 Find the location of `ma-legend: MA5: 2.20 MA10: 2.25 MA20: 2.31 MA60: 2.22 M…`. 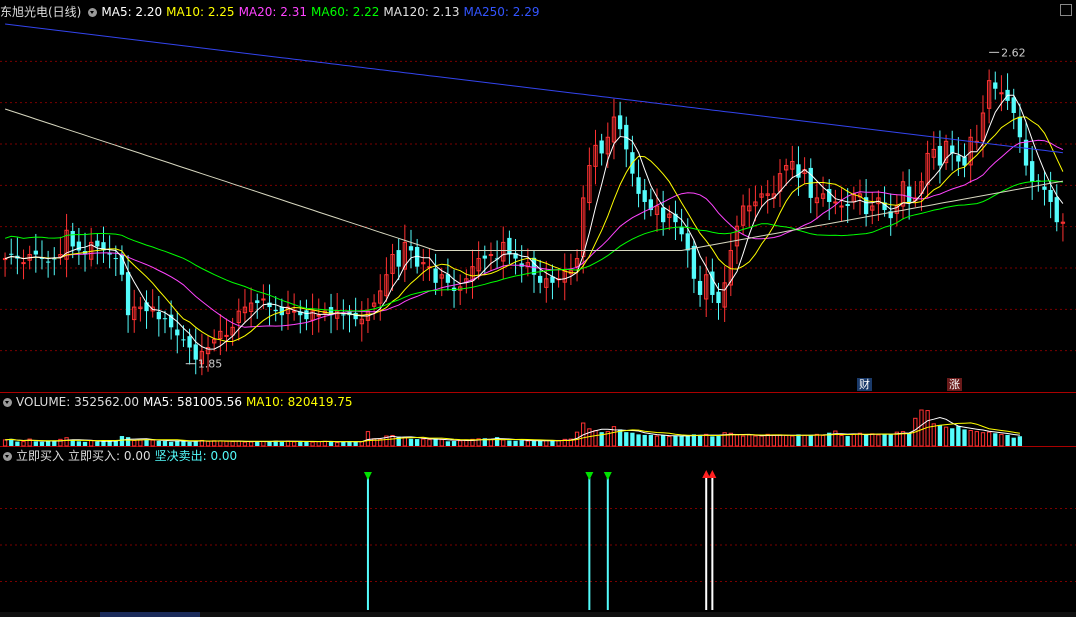

ma-legend: MA5: 2.20 MA10: 2.25 MA20: 2.31 MA60: 2.22 M… is located at coordinates (322, 12).